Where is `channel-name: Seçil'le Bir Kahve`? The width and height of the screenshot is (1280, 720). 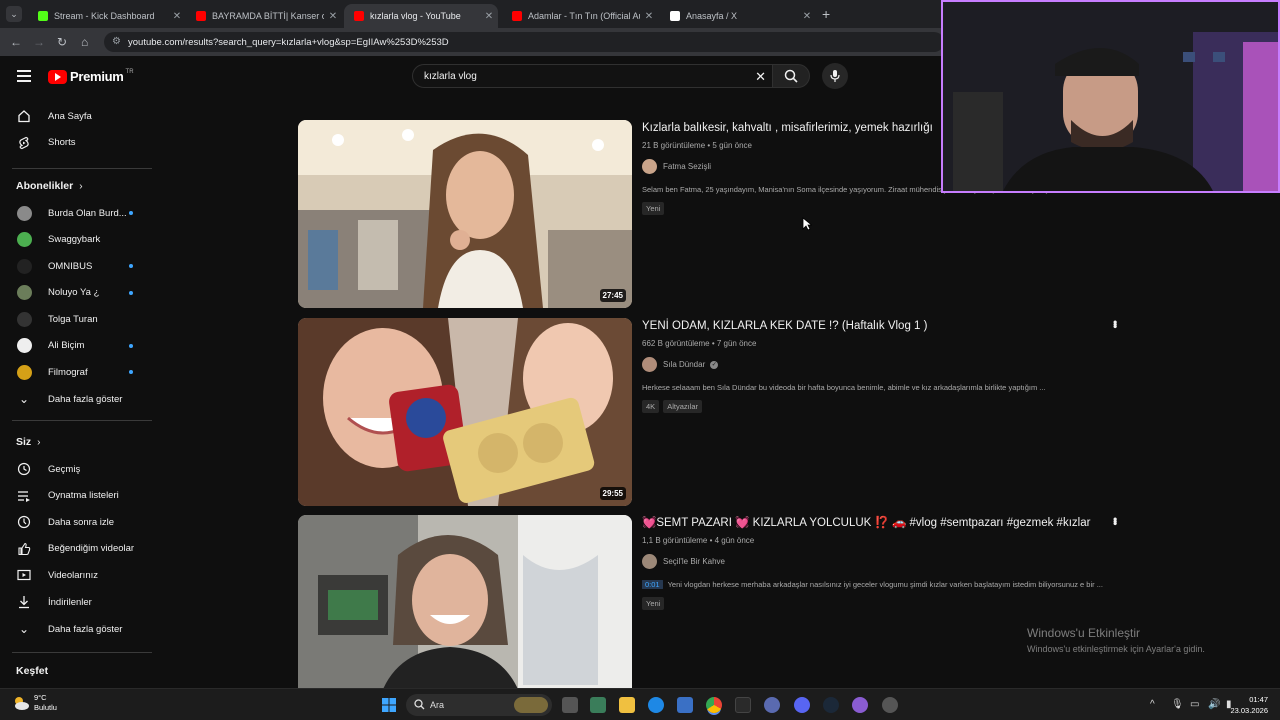 channel-name: Seçil'le Bir Kahve is located at coordinates (694, 561).